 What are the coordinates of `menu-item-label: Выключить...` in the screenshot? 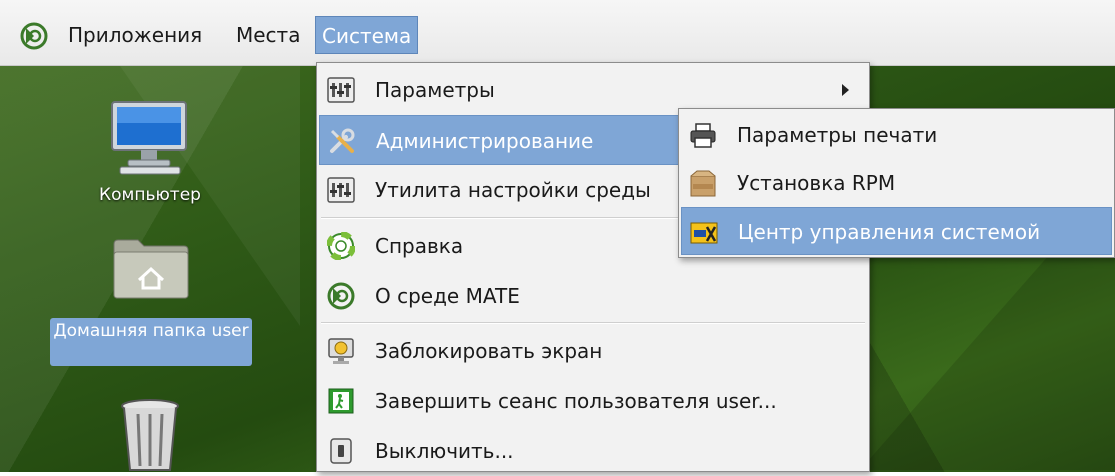 It's located at (444, 451).